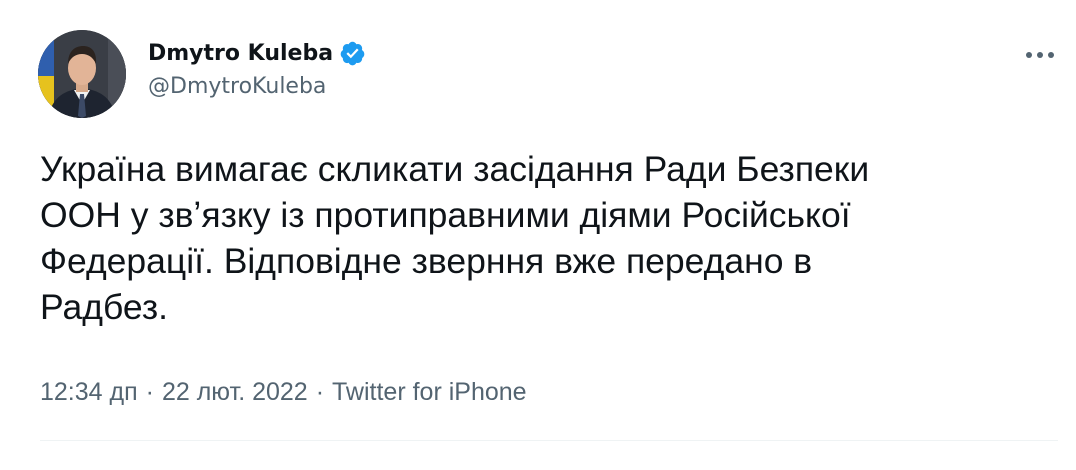 This screenshot has width=1076, height=470. I want to click on author-name-row: Dmytro Kuleba, so click(257, 53).